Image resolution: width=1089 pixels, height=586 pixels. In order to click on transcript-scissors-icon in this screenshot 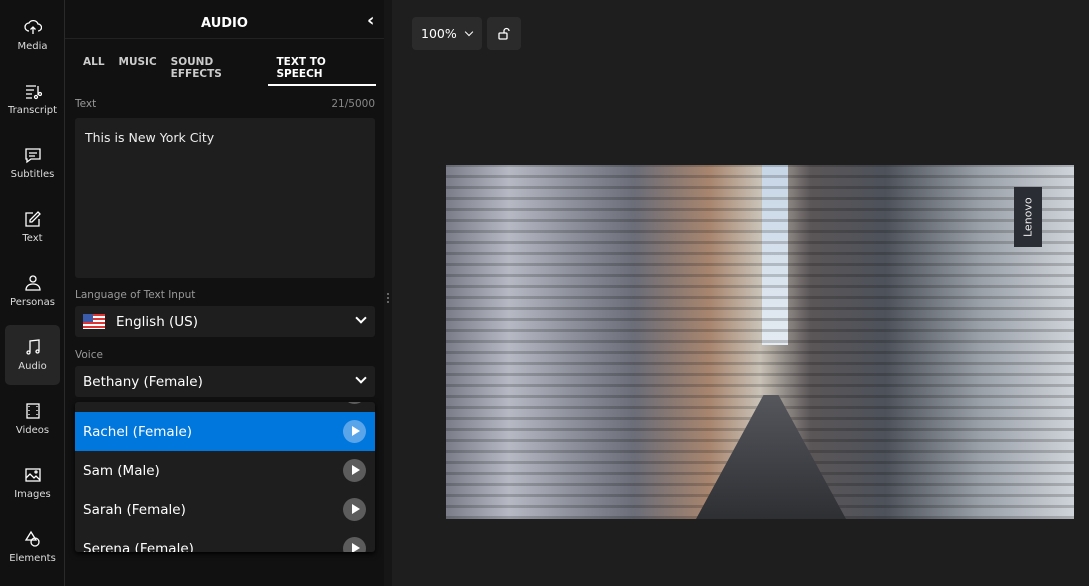, I will do `click(33, 92)`.